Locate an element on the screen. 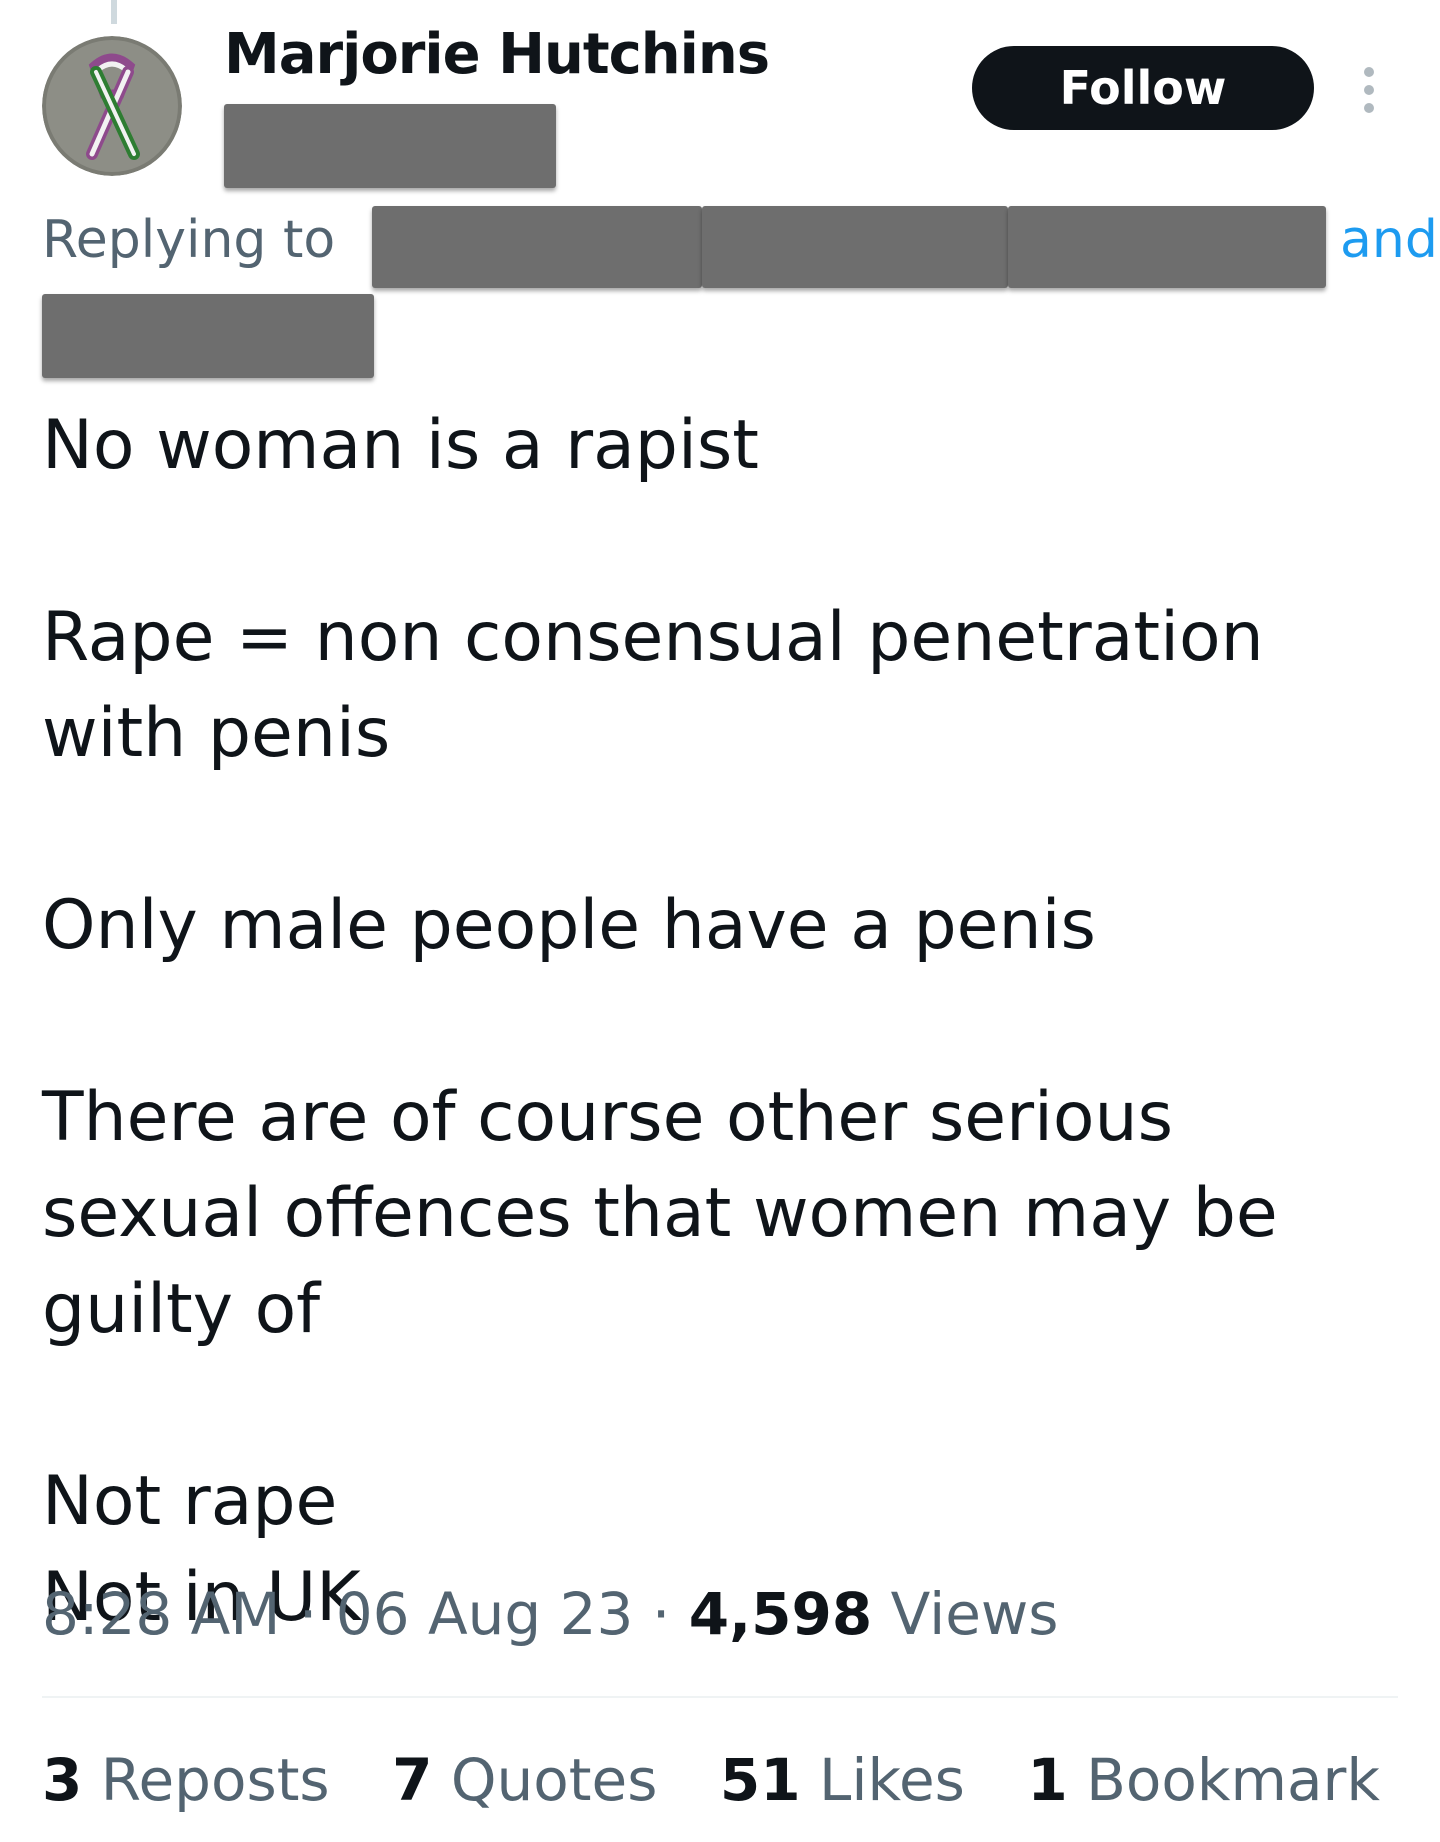  tweet-metadata: 8:28 AM · 06 Aug 23 · 4,598 Views is located at coordinates (550, 1614).